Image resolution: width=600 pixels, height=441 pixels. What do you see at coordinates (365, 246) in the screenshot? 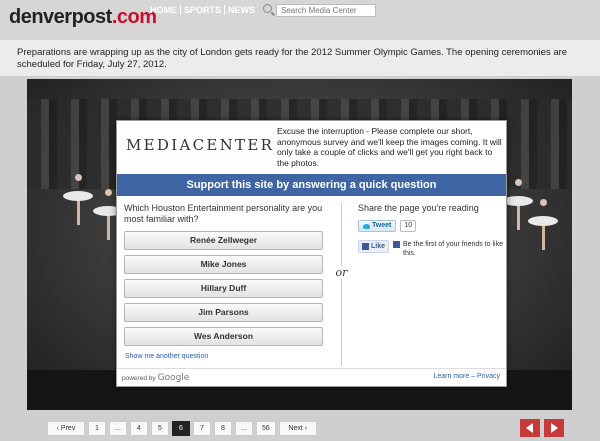
I see `facebook-icon` at bounding box center [365, 246].